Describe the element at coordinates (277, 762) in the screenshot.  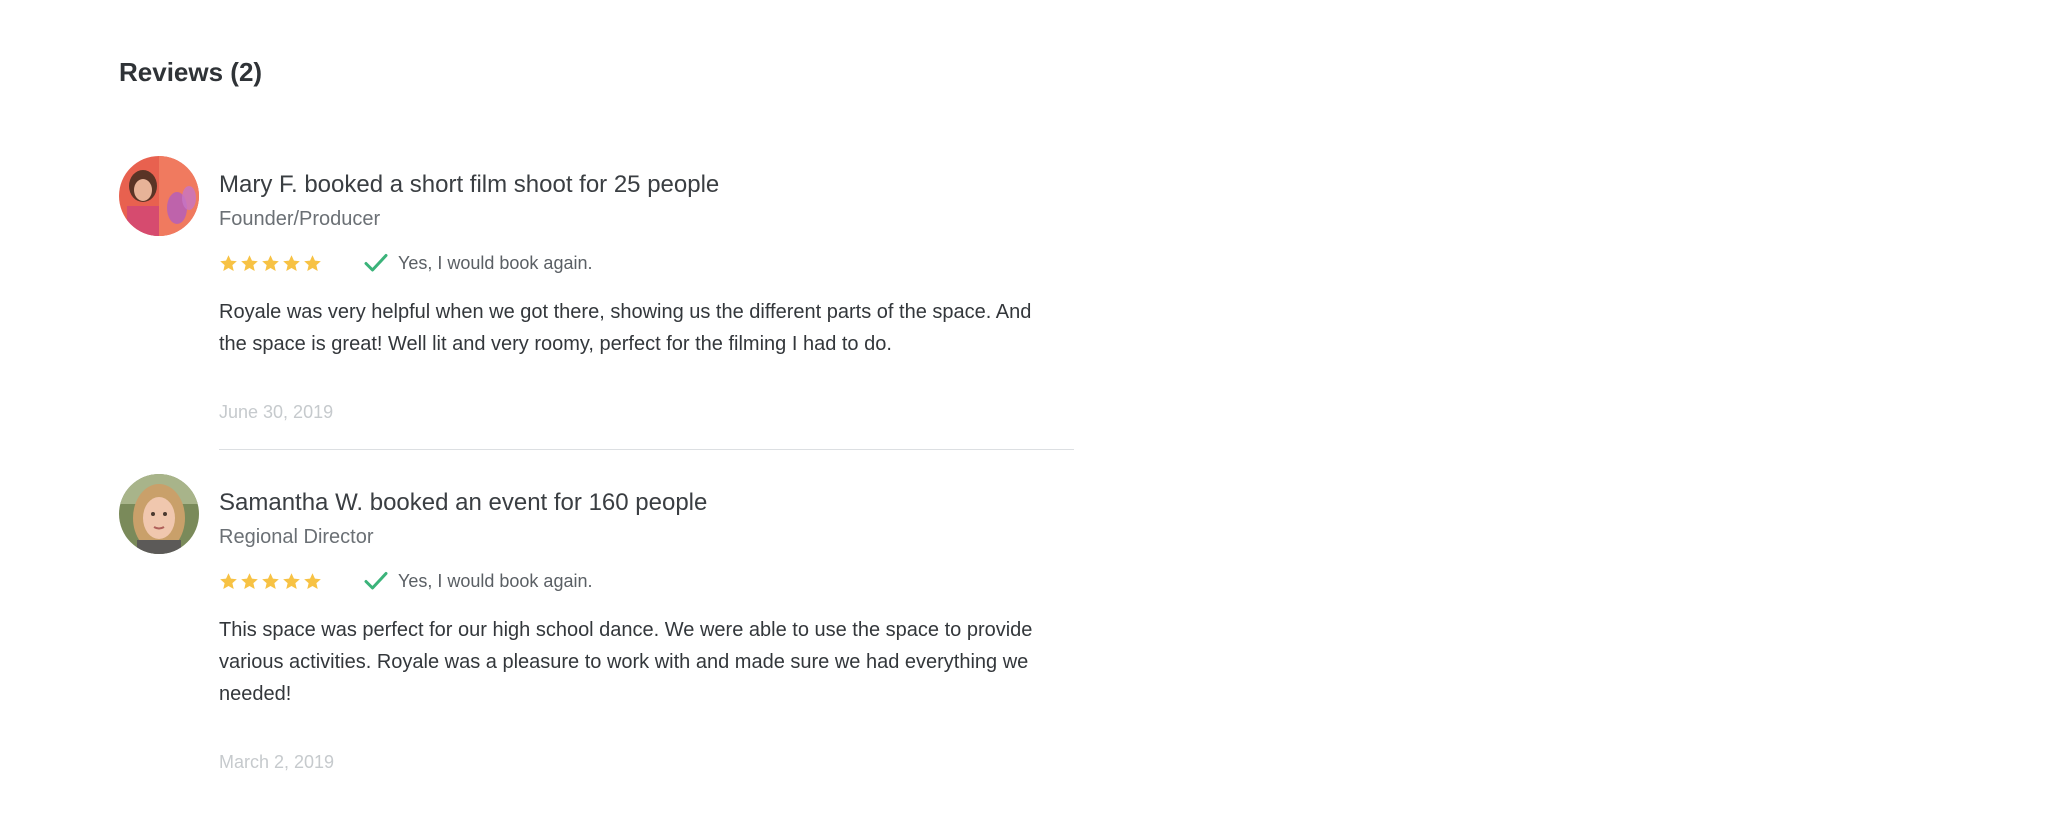
I see `review-date: March 2, 2019` at that location.